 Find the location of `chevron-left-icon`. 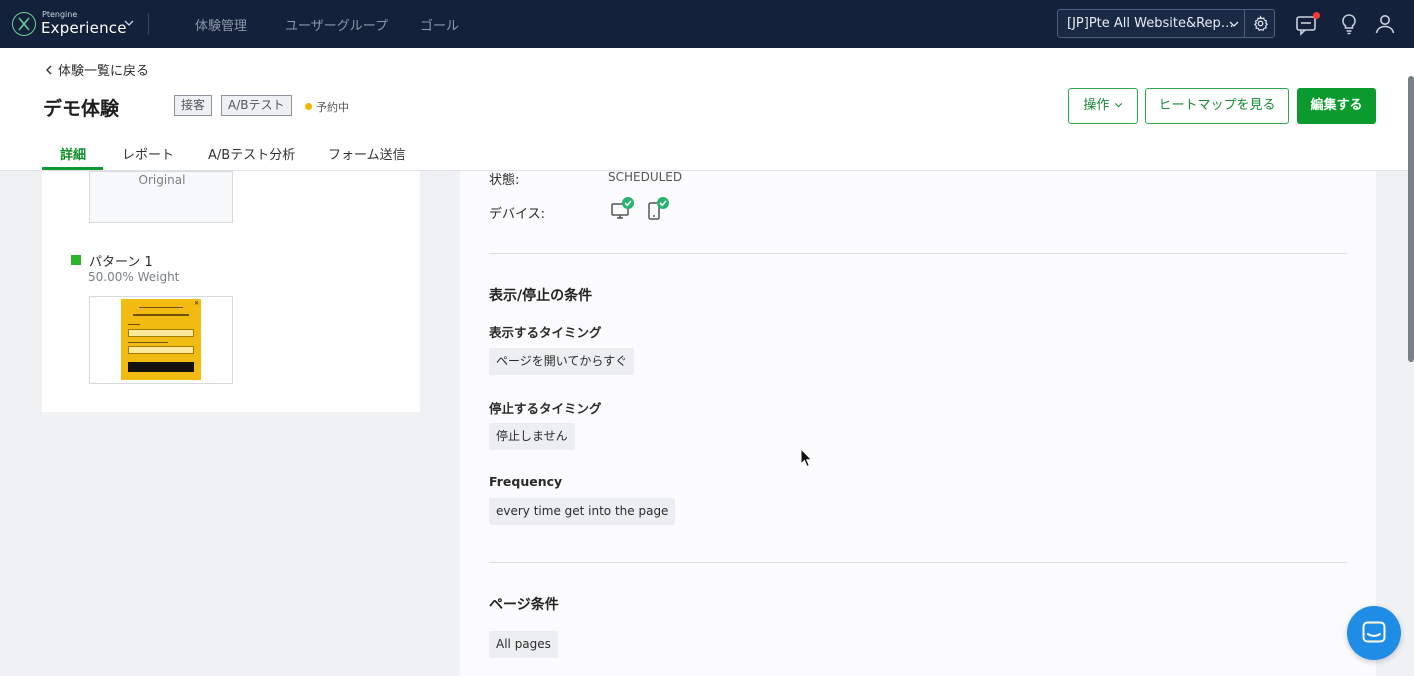

chevron-left-icon is located at coordinates (49, 70).